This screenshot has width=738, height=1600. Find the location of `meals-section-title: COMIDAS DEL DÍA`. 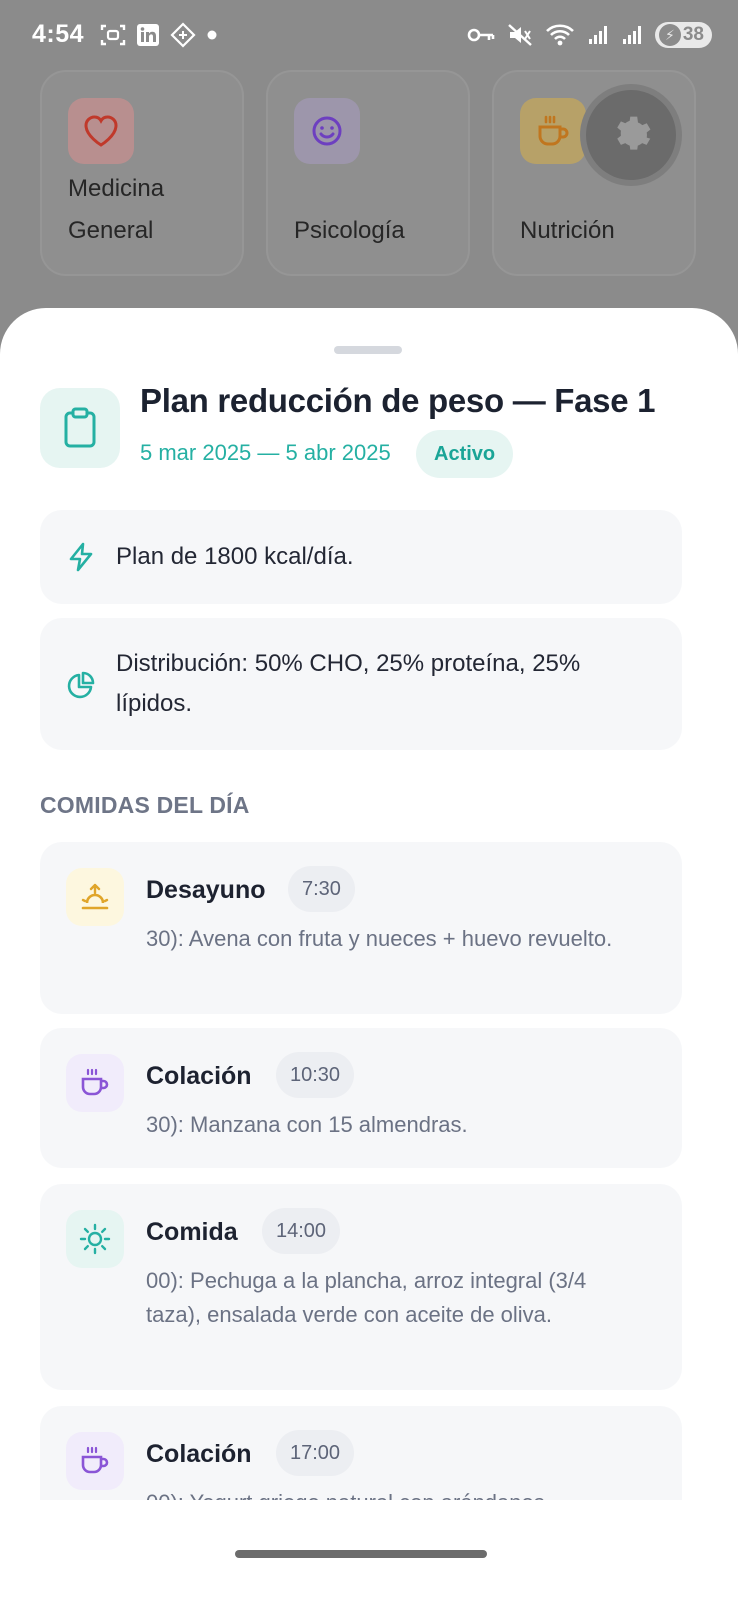

meals-section-title: COMIDAS DEL DÍA is located at coordinates (145, 805).